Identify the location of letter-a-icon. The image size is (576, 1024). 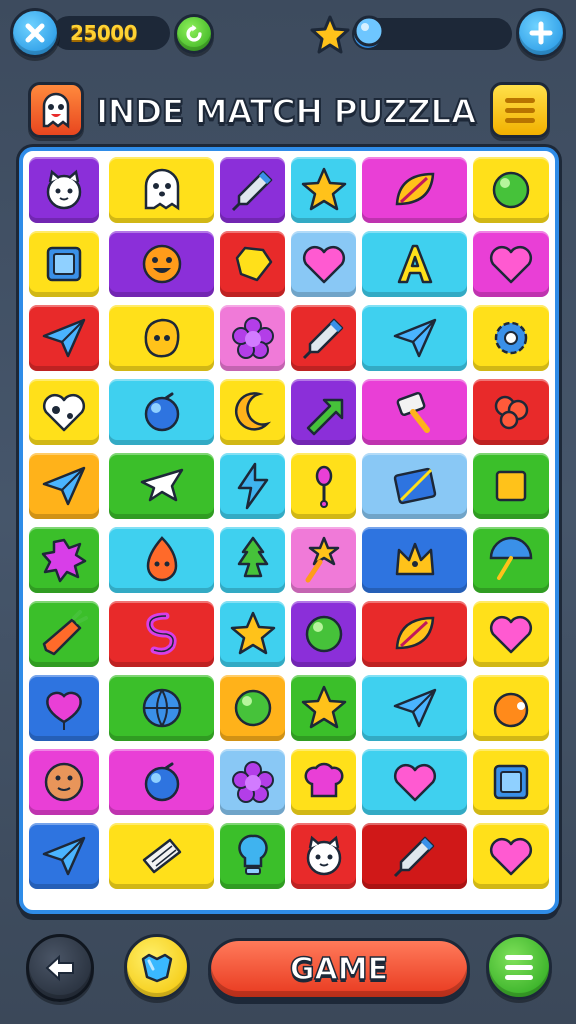
(414, 264).